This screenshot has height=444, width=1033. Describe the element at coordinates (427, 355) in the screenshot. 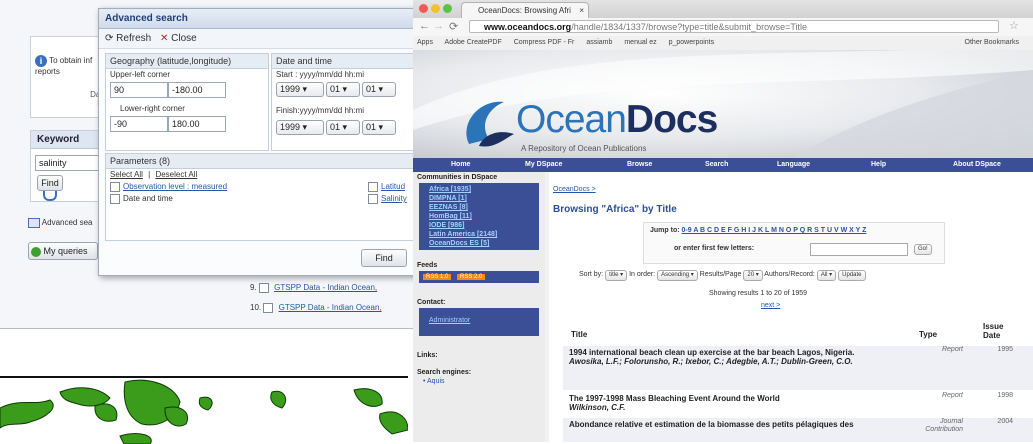

I see `links-header: Links:` at that location.